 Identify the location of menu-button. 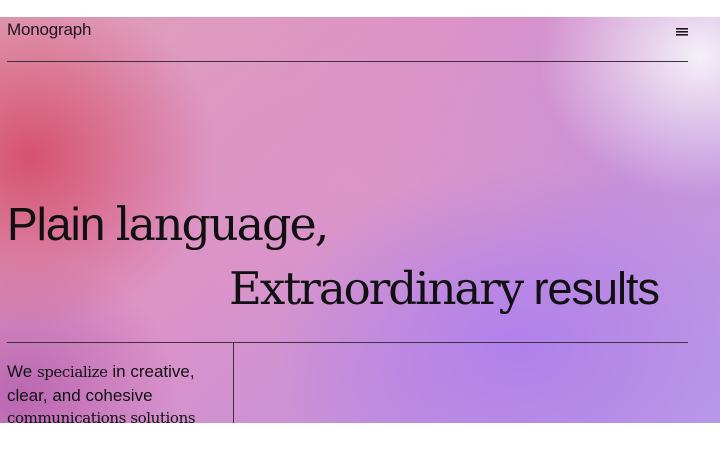
(682, 30).